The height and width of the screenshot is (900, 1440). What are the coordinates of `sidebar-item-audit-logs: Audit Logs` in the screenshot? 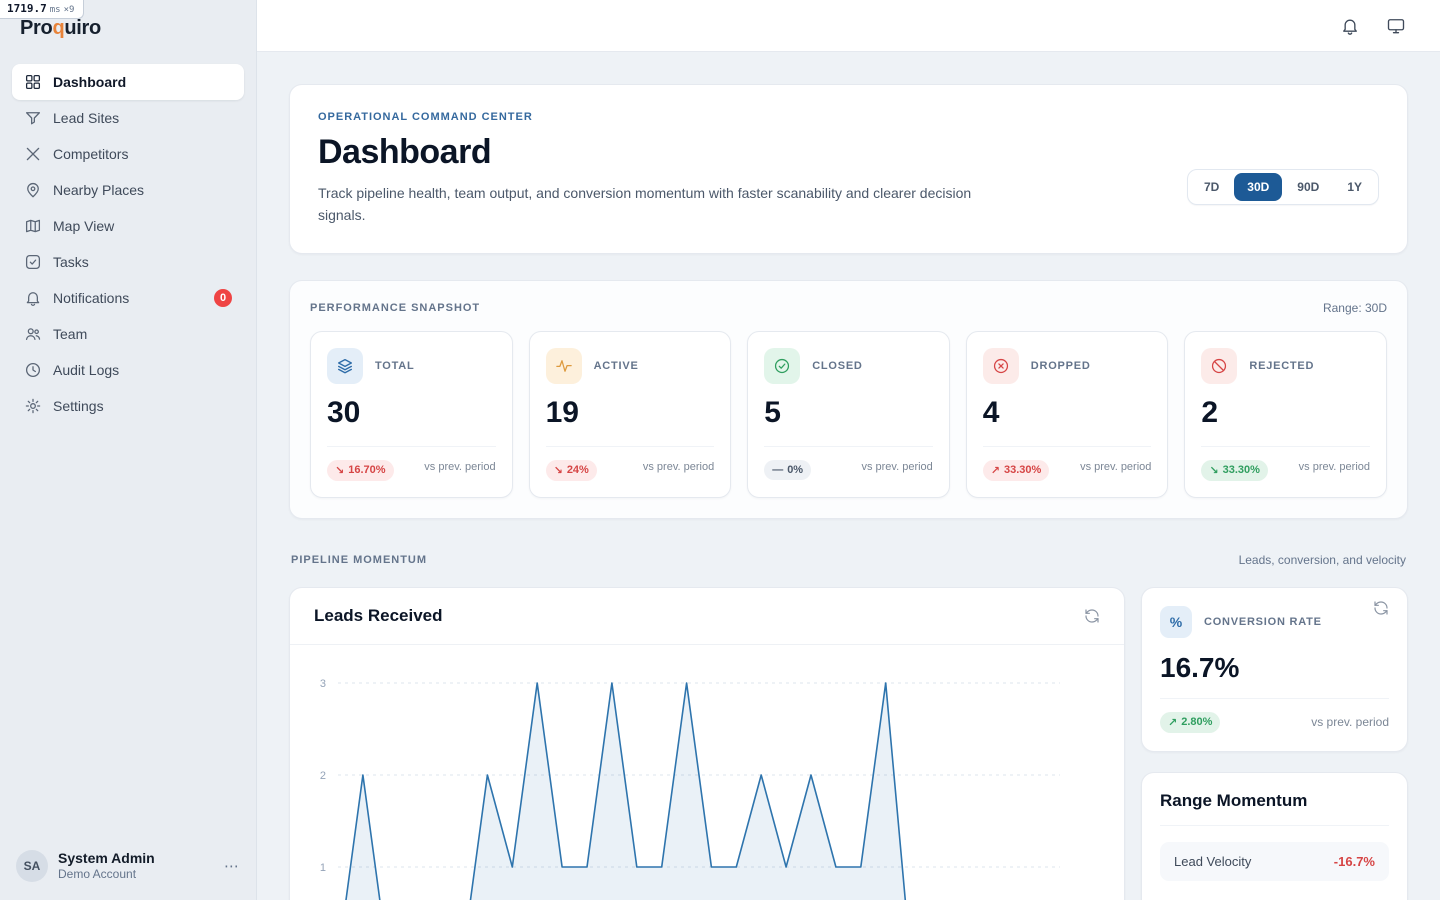 It's located at (128, 370).